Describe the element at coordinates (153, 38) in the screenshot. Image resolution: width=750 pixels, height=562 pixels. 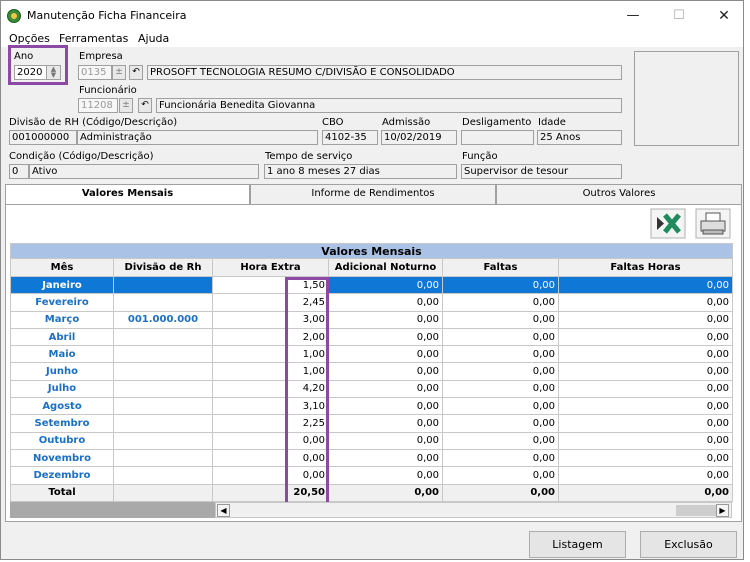
I see `menu-ajuda: Ajuda` at that location.